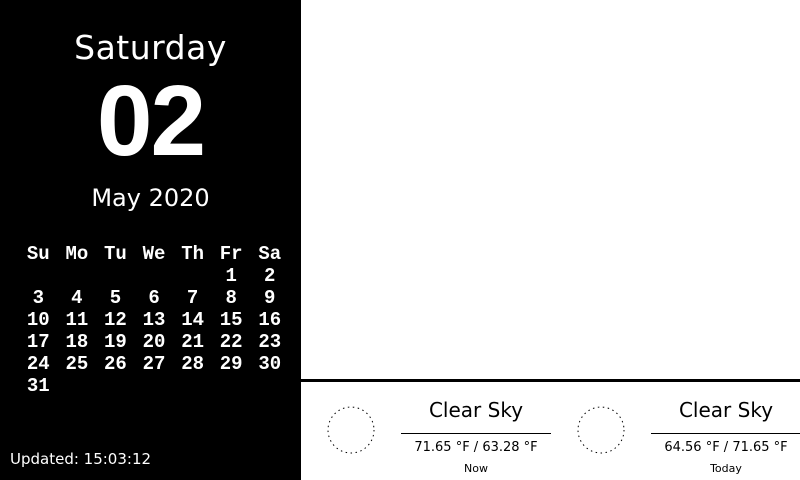 This screenshot has height=480, width=800. Describe the element at coordinates (150, 198) in the screenshot. I see `month-year-label: May 2020` at that location.